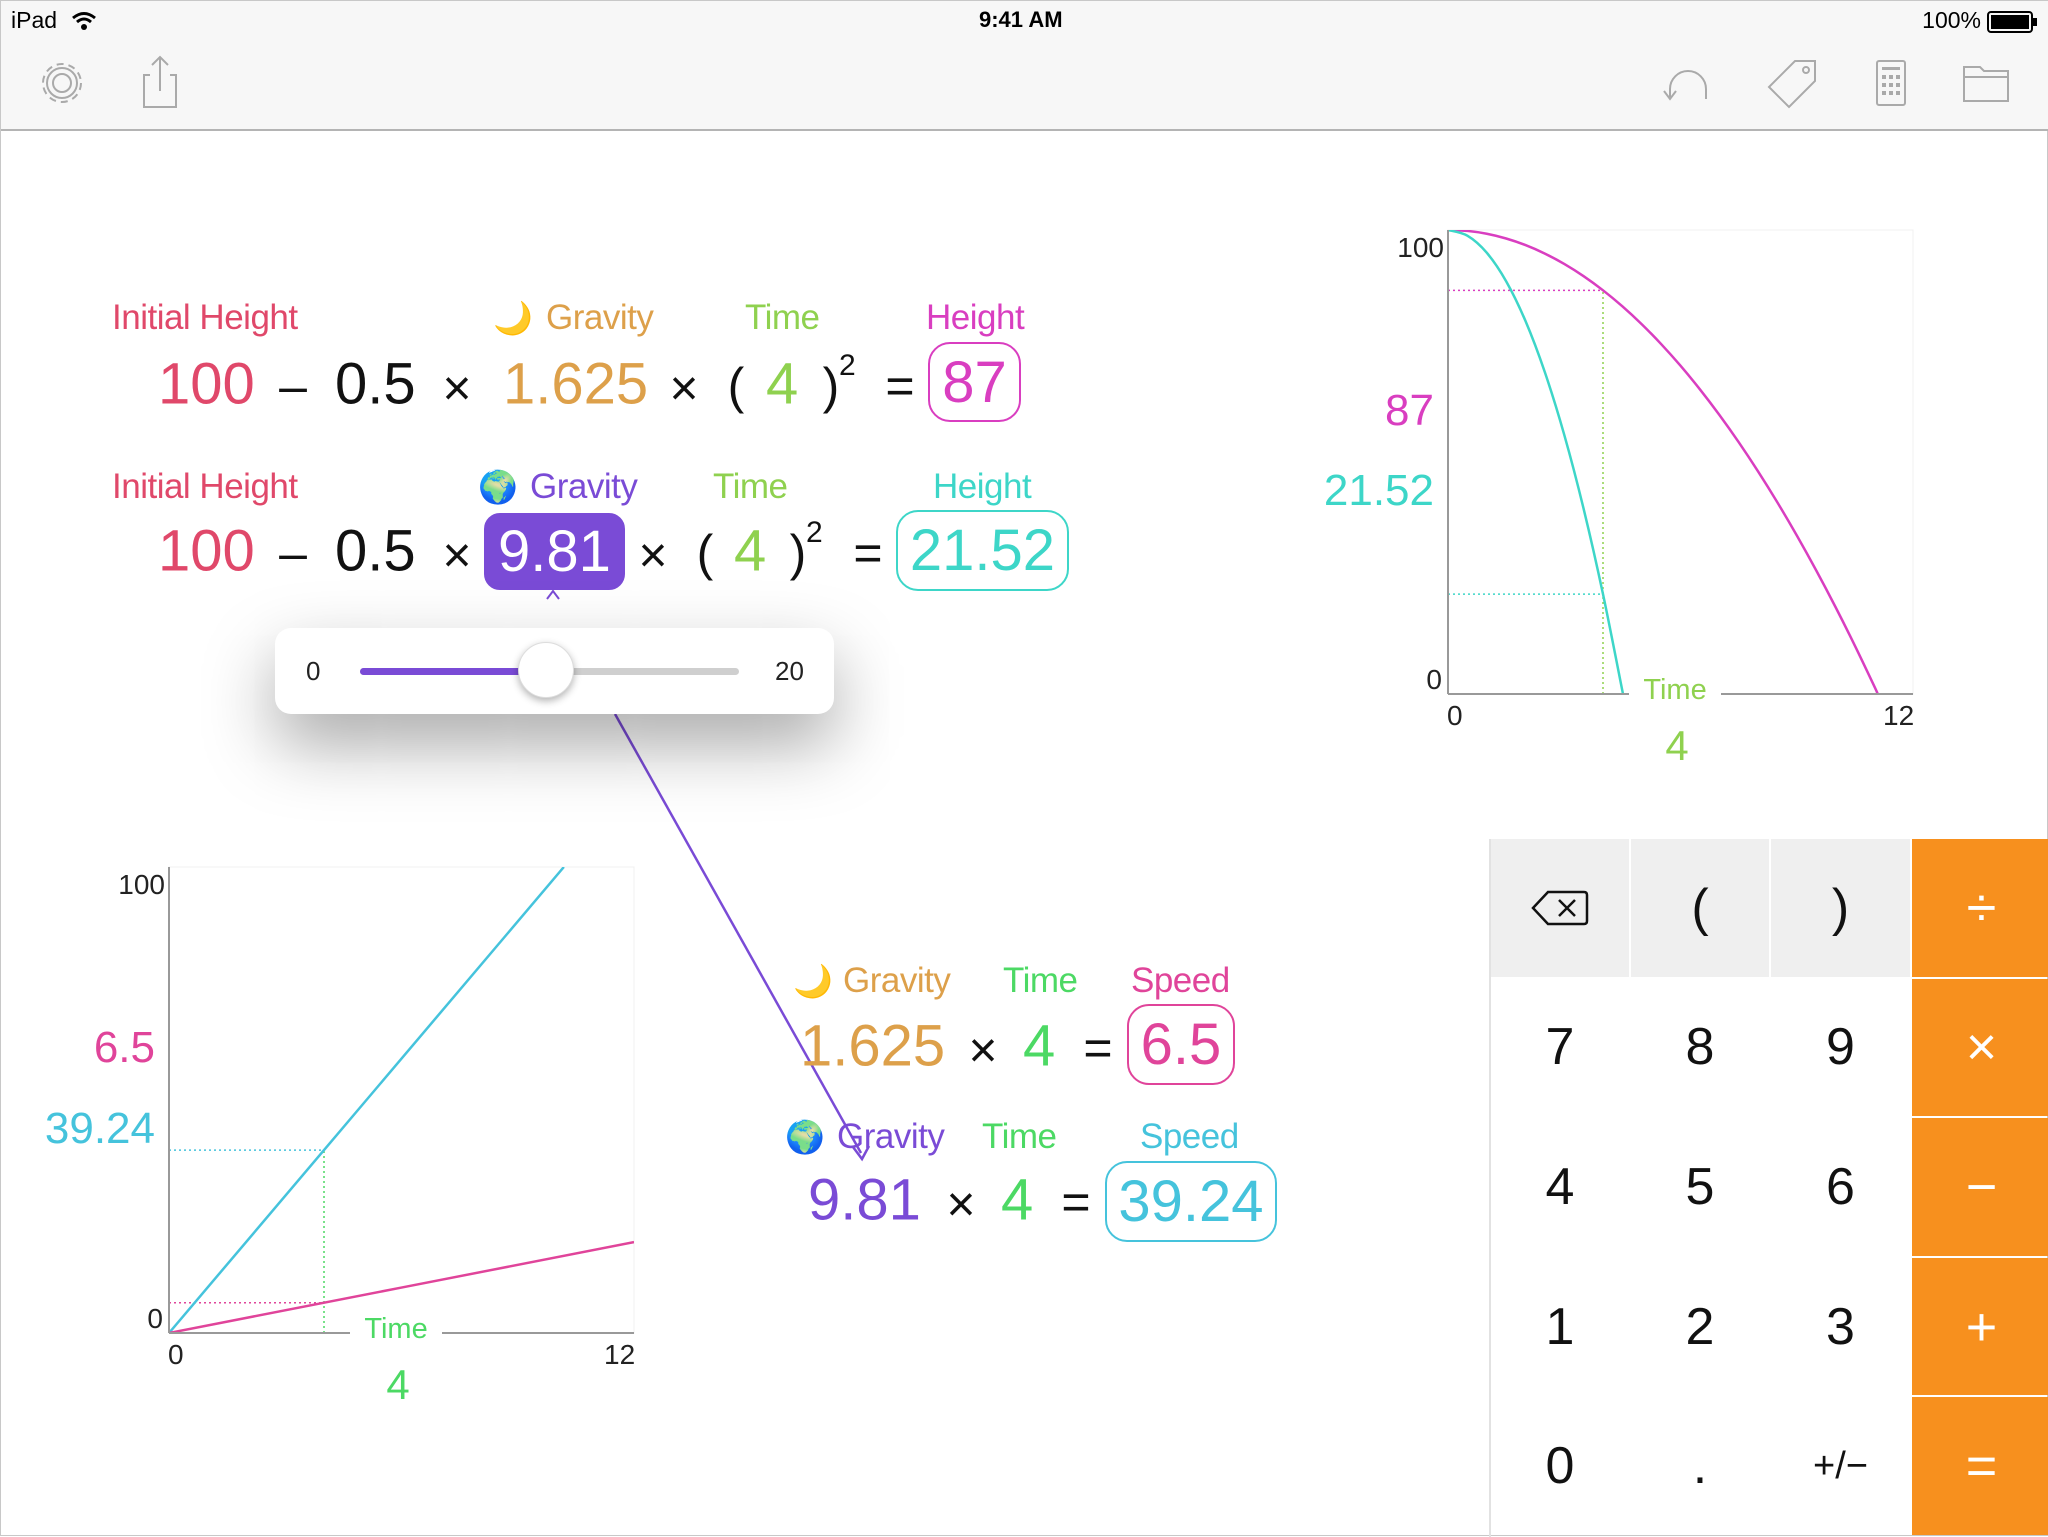 The width and height of the screenshot is (2048, 1537). I want to click on earth-icon: 🌍, so click(805, 1137).